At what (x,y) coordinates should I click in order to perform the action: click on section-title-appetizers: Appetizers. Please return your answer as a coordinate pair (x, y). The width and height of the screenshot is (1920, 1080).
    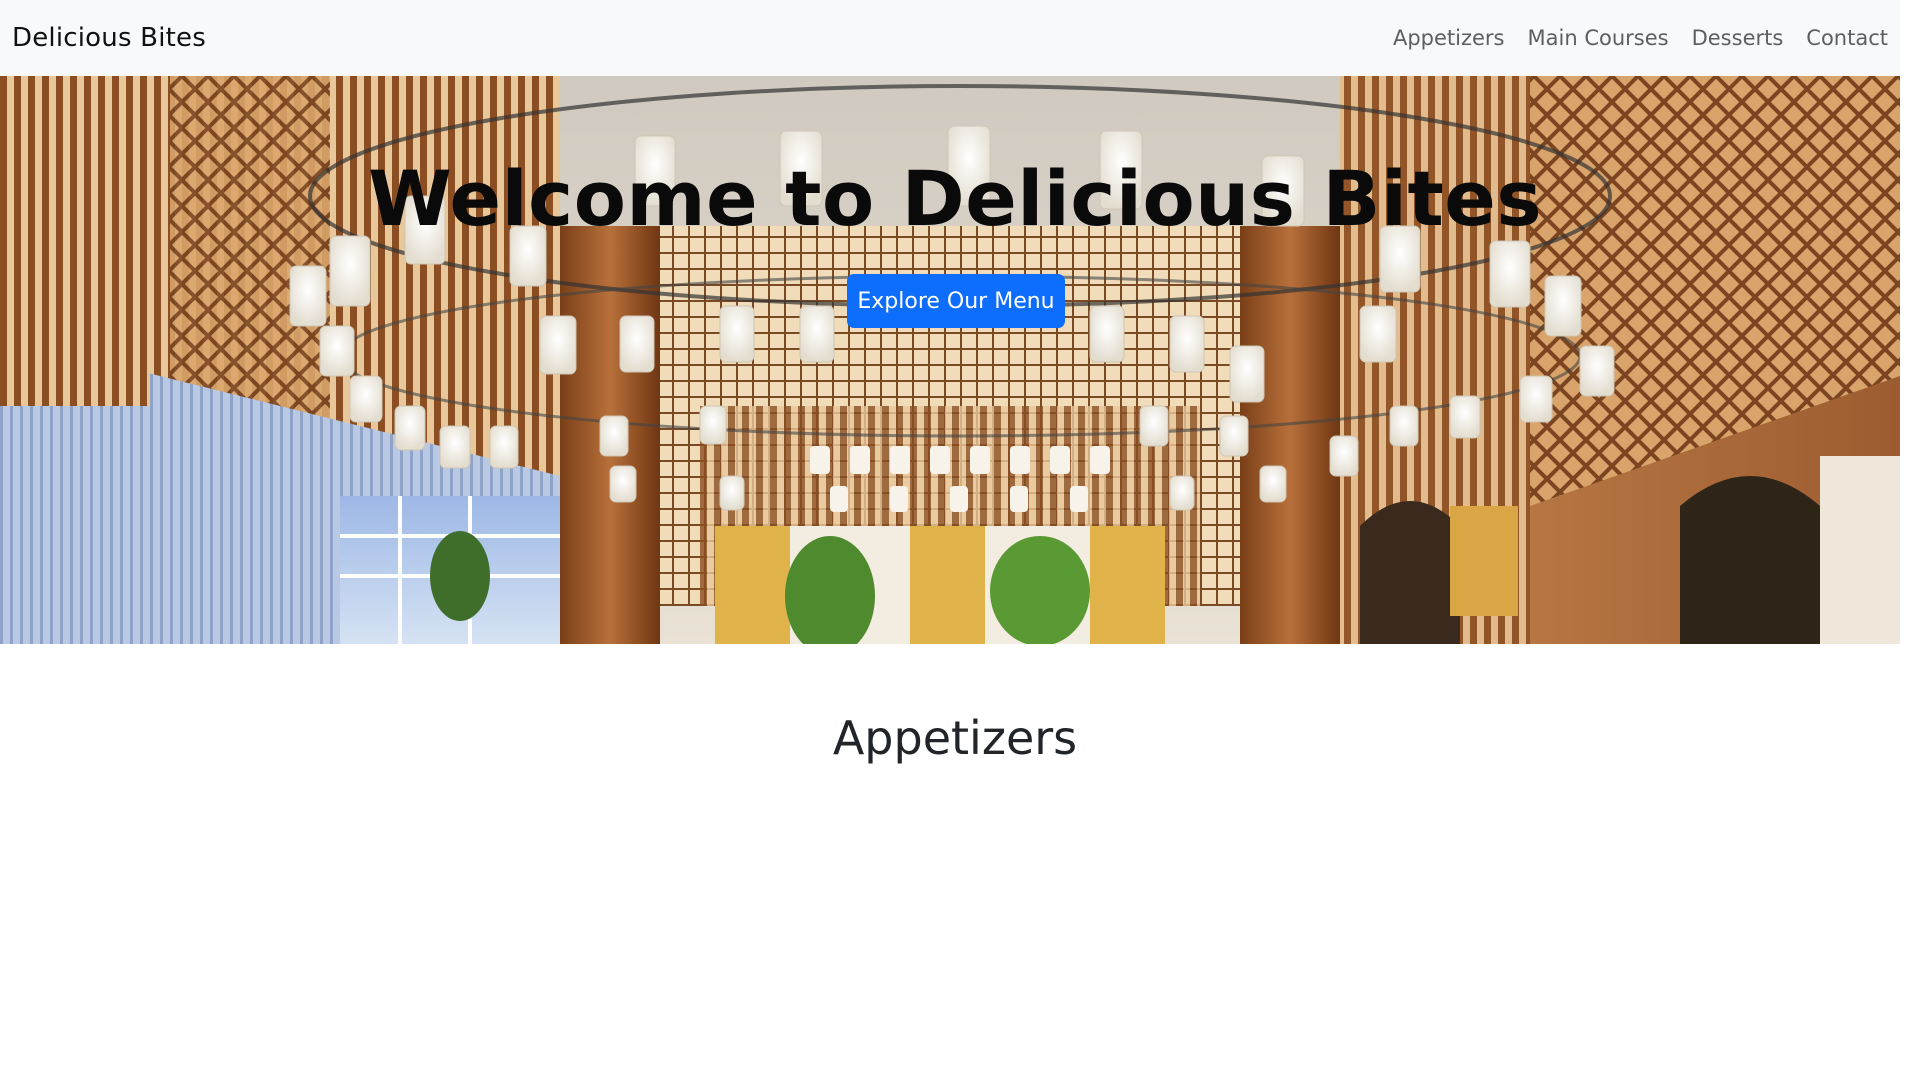
    Looking at the image, I should click on (955, 738).